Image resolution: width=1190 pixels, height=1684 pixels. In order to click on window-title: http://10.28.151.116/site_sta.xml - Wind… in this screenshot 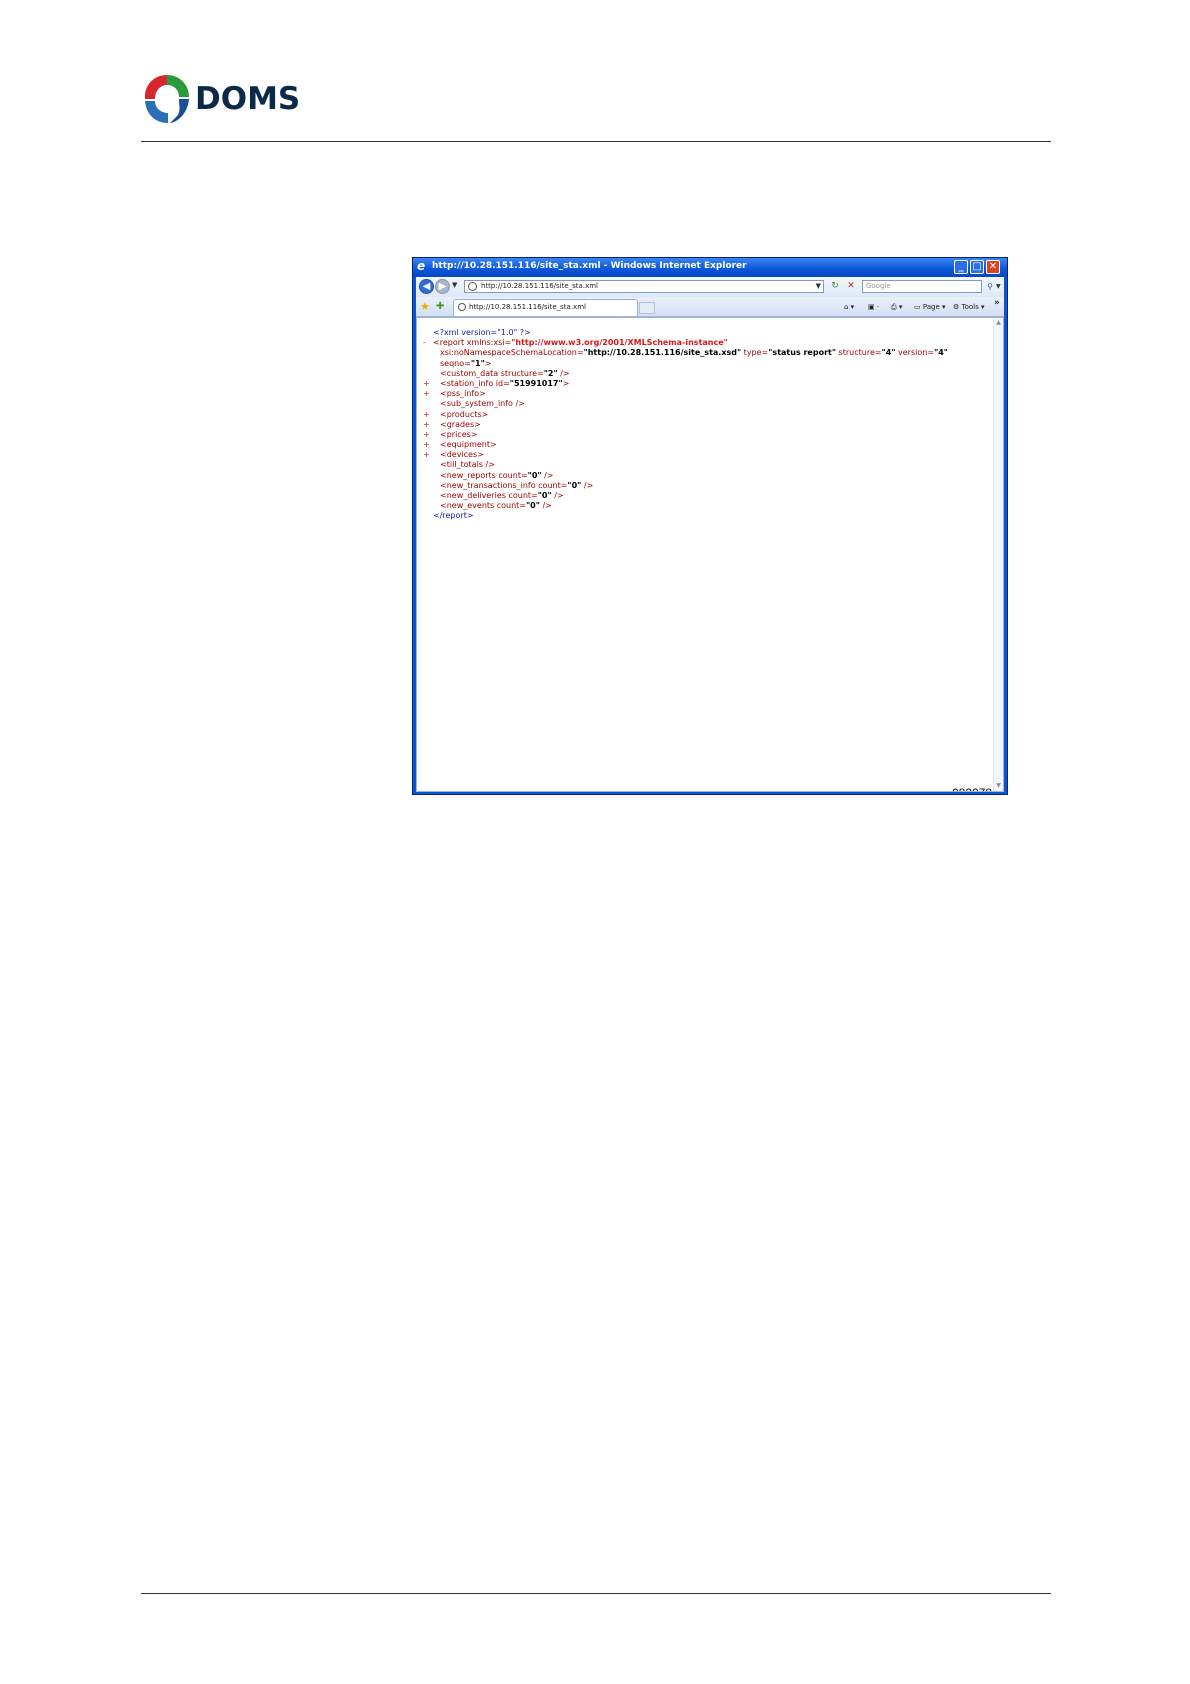, I will do `click(589, 266)`.